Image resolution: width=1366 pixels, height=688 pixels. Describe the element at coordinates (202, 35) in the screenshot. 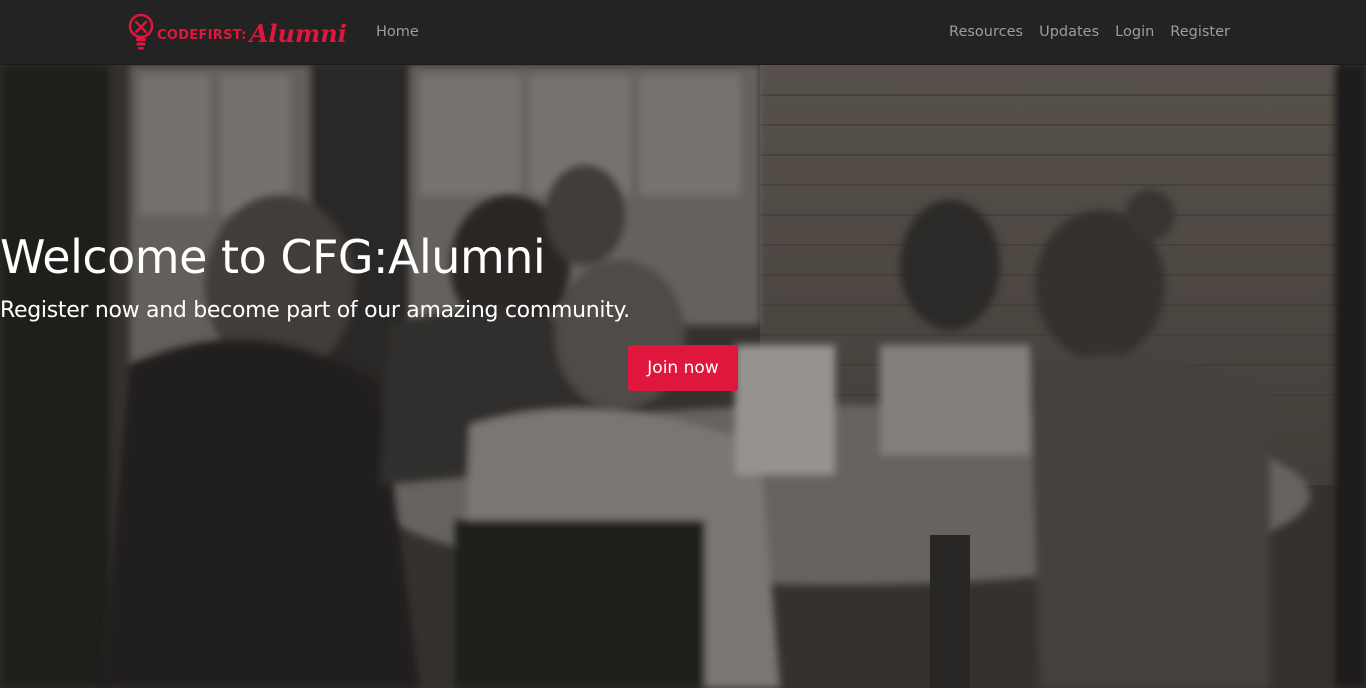

I see `brand-code-text: CODEFIRST:` at that location.